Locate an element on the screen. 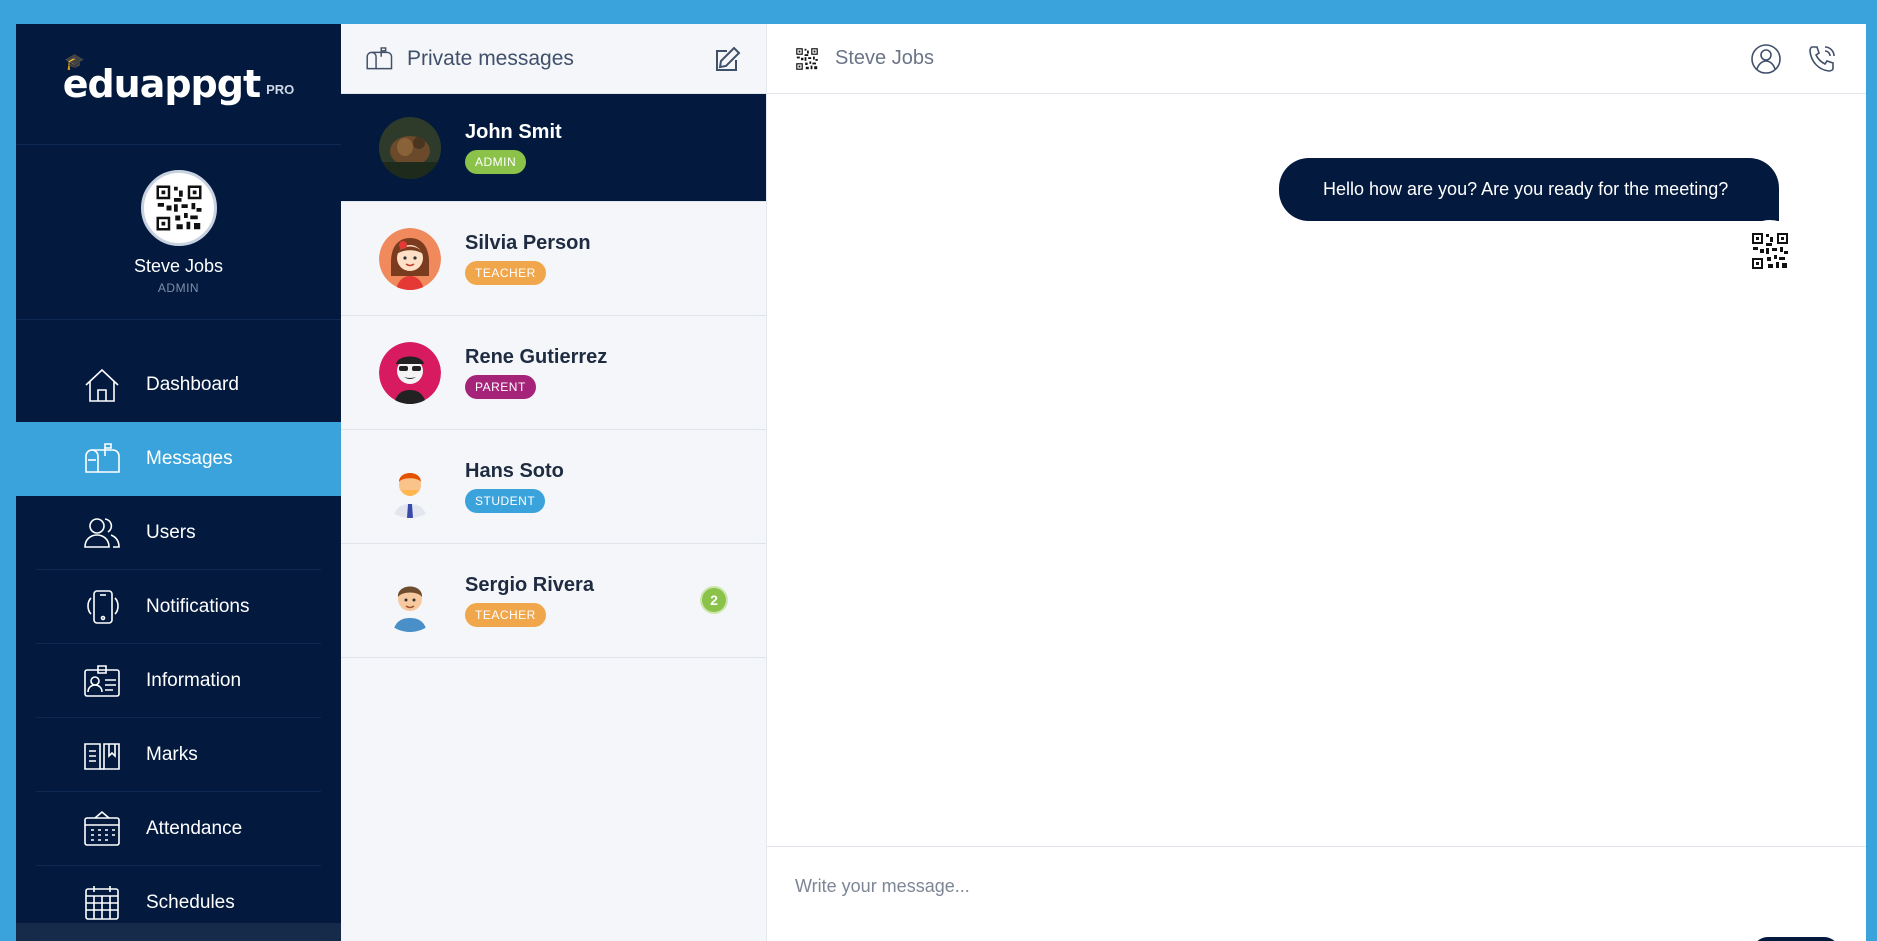  sidebar-item-label: Schedules is located at coordinates (190, 902).